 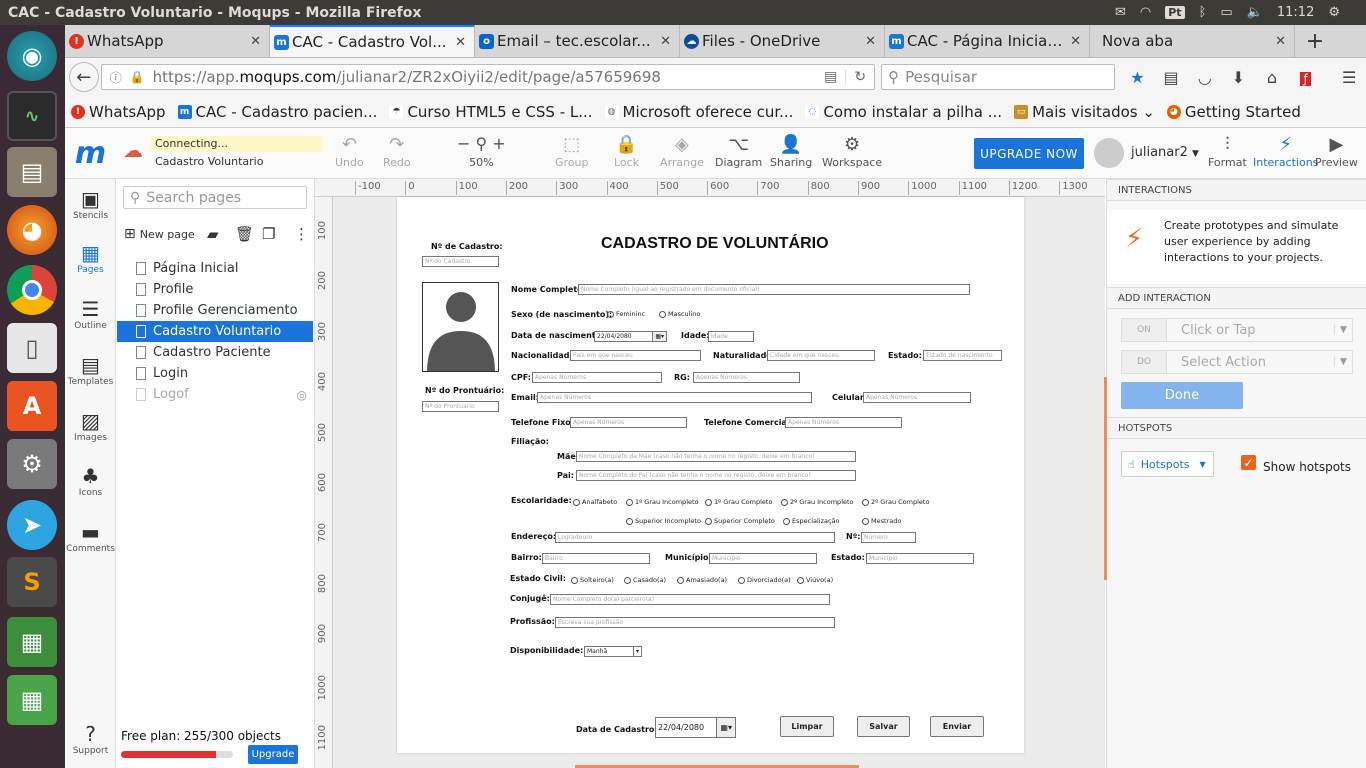 What do you see at coordinates (90, 204) in the screenshot?
I see `rail-stencils: ▣ Stencils` at bounding box center [90, 204].